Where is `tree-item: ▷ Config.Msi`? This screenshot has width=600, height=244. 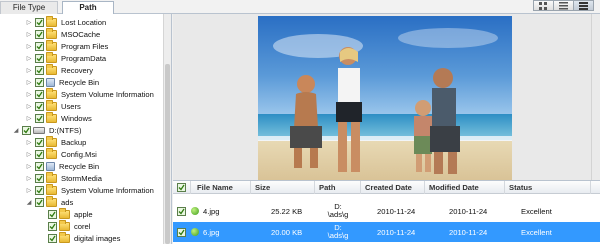 tree-item: ▷ Config.Msi is located at coordinates (61, 154).